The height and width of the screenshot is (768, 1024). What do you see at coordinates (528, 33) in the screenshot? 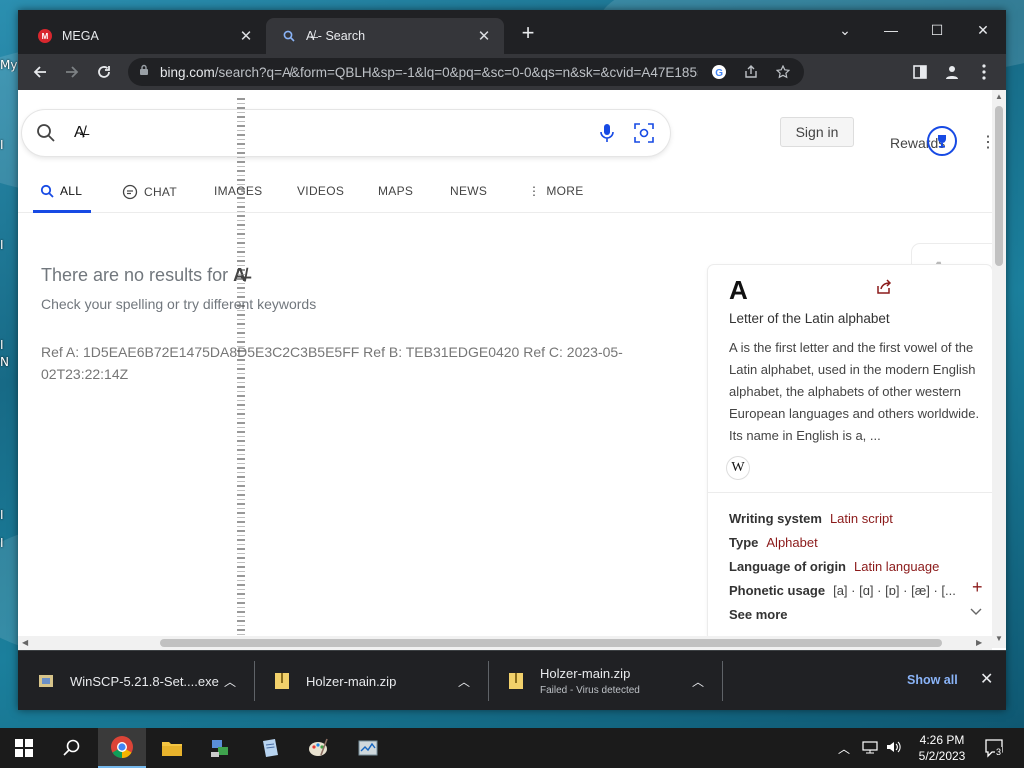
I see `new-tab-button: +` at bounding box center [528, 33].